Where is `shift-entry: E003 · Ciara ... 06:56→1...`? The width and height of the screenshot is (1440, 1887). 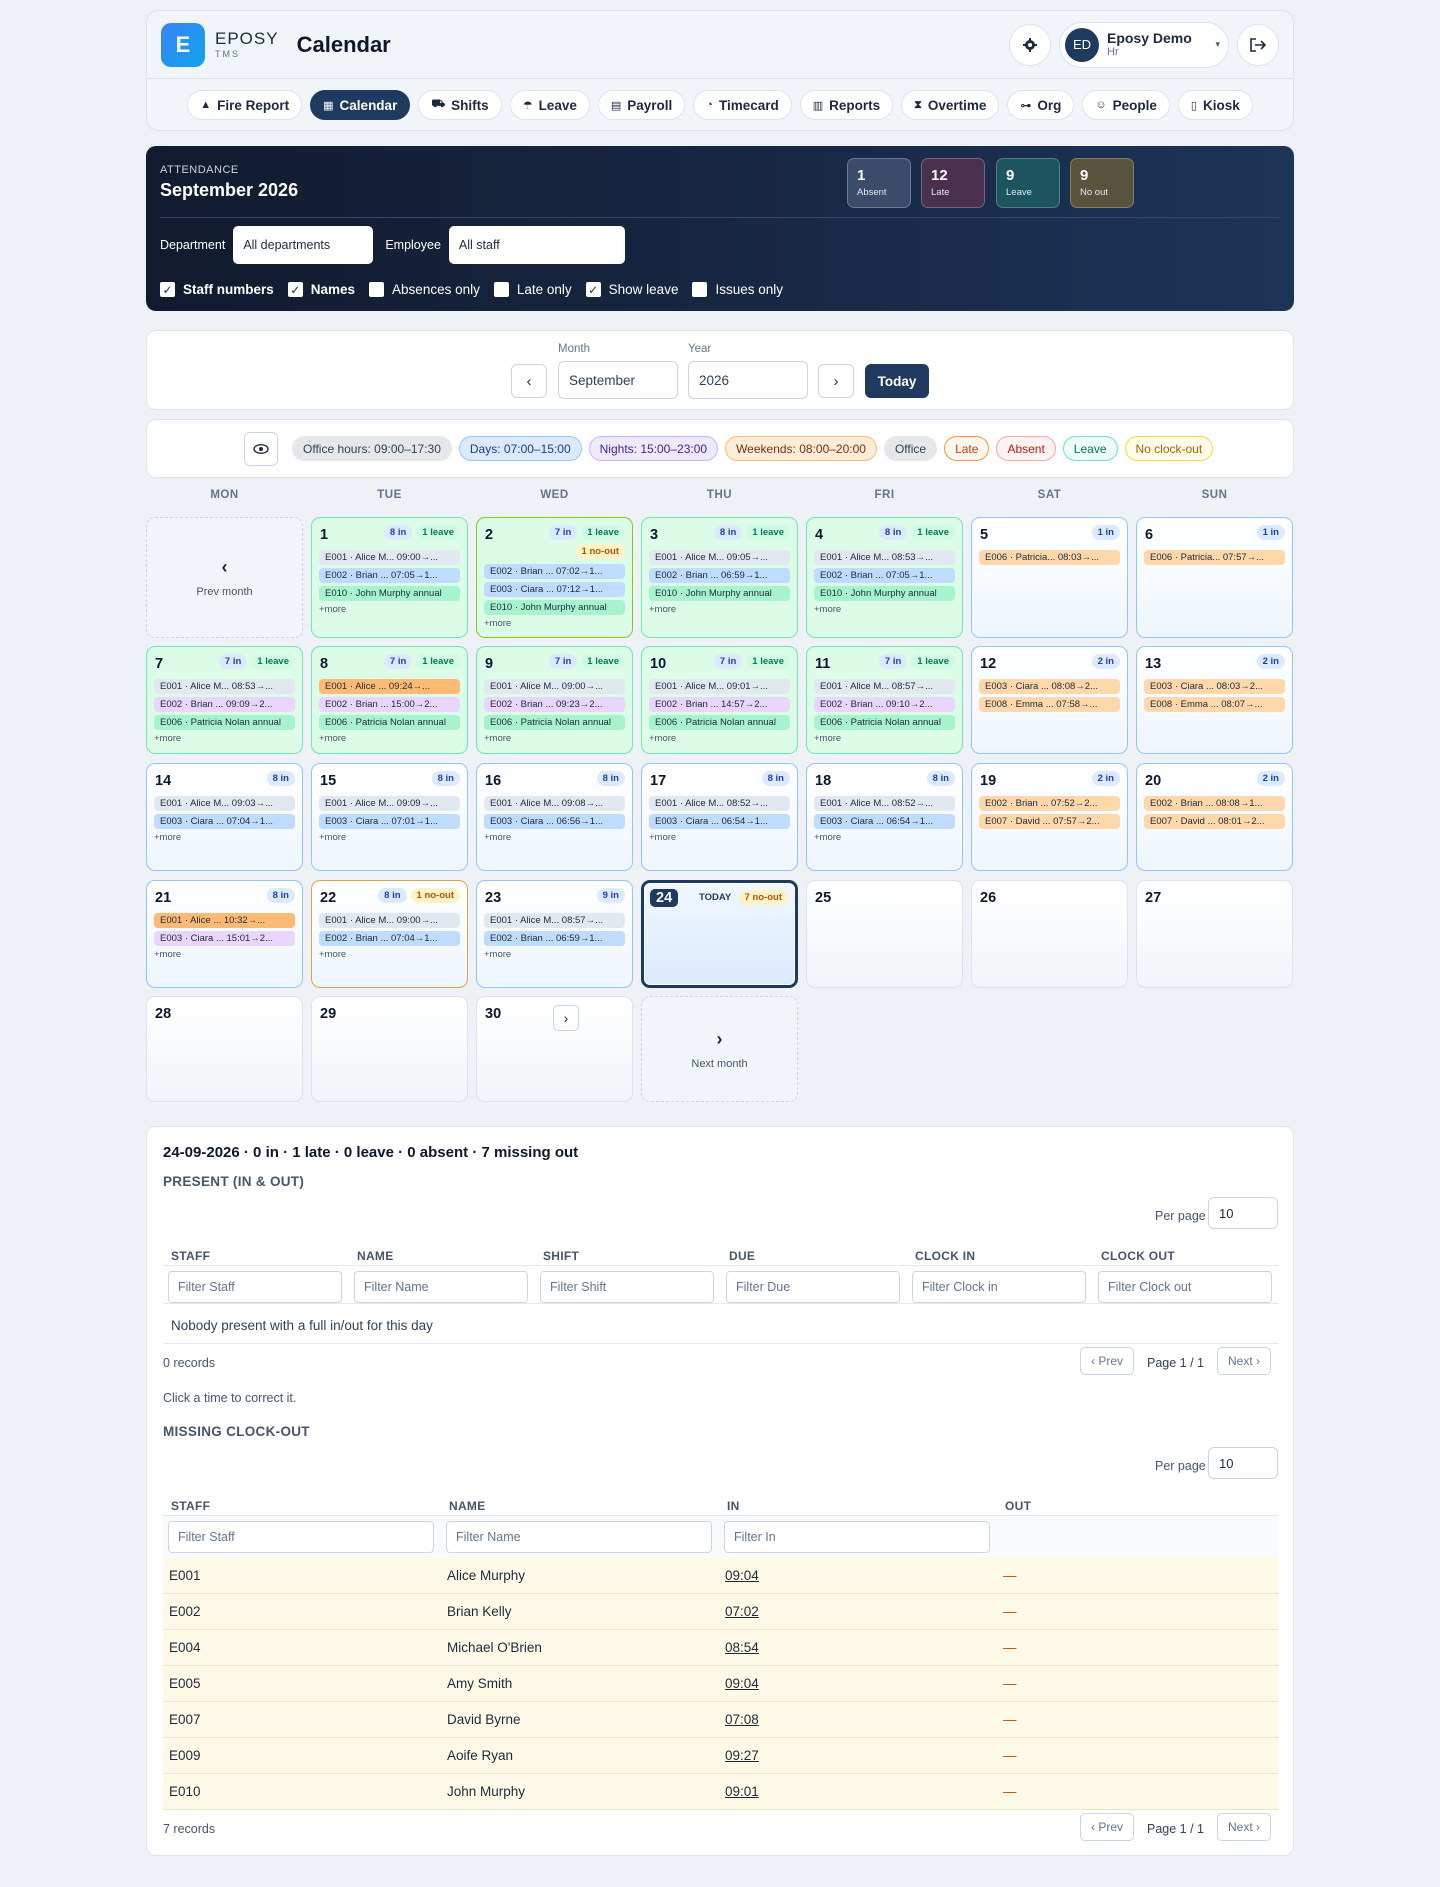
shift-entry: E003 · Ciara ... 06:56→1... is located at coordinates (554, 821).